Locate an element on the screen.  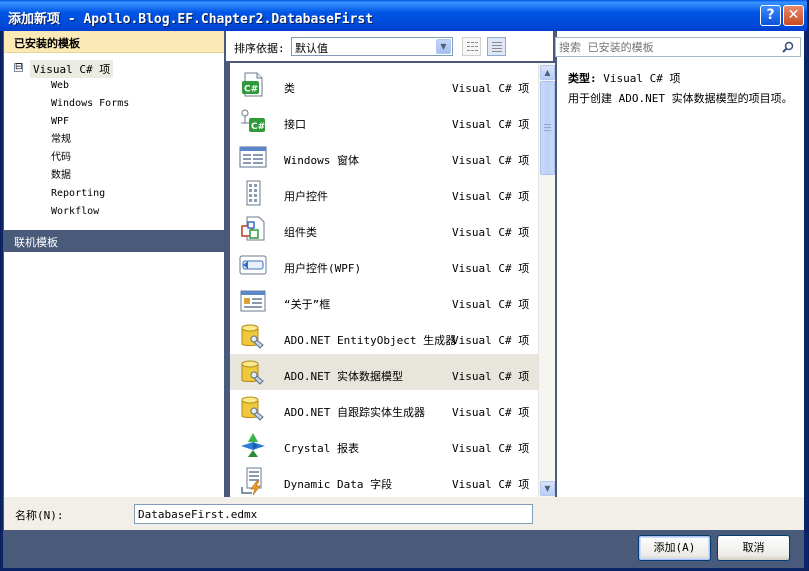
list-item: 用户控件(WPF) Visual C# 项 is located at coordinates (384, 264).